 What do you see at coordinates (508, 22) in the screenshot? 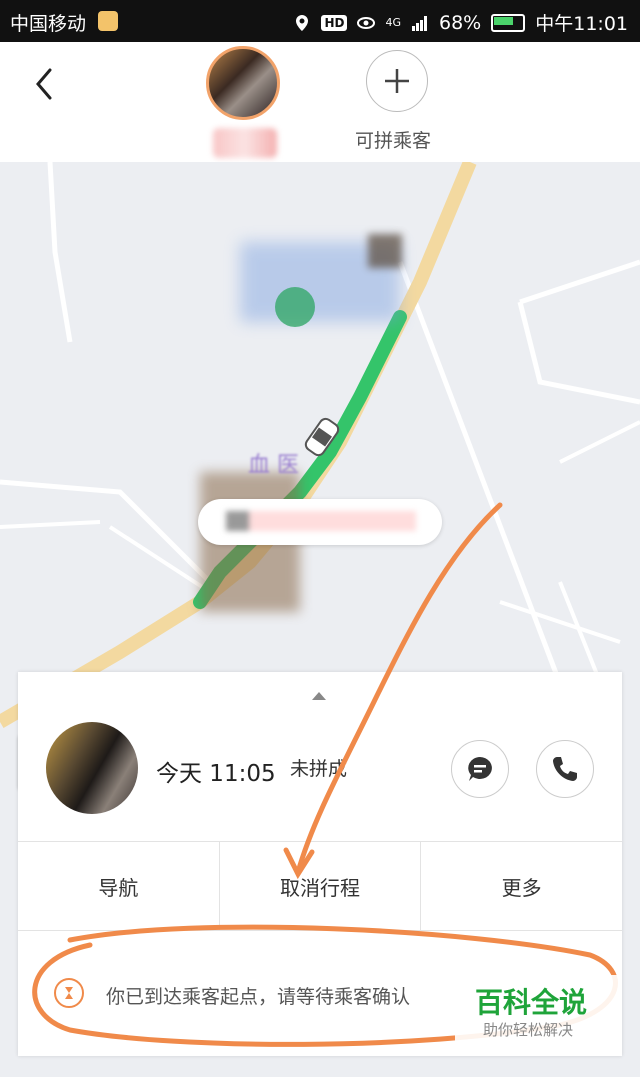
I see `battery-icon` at bounding box center [508, 22].